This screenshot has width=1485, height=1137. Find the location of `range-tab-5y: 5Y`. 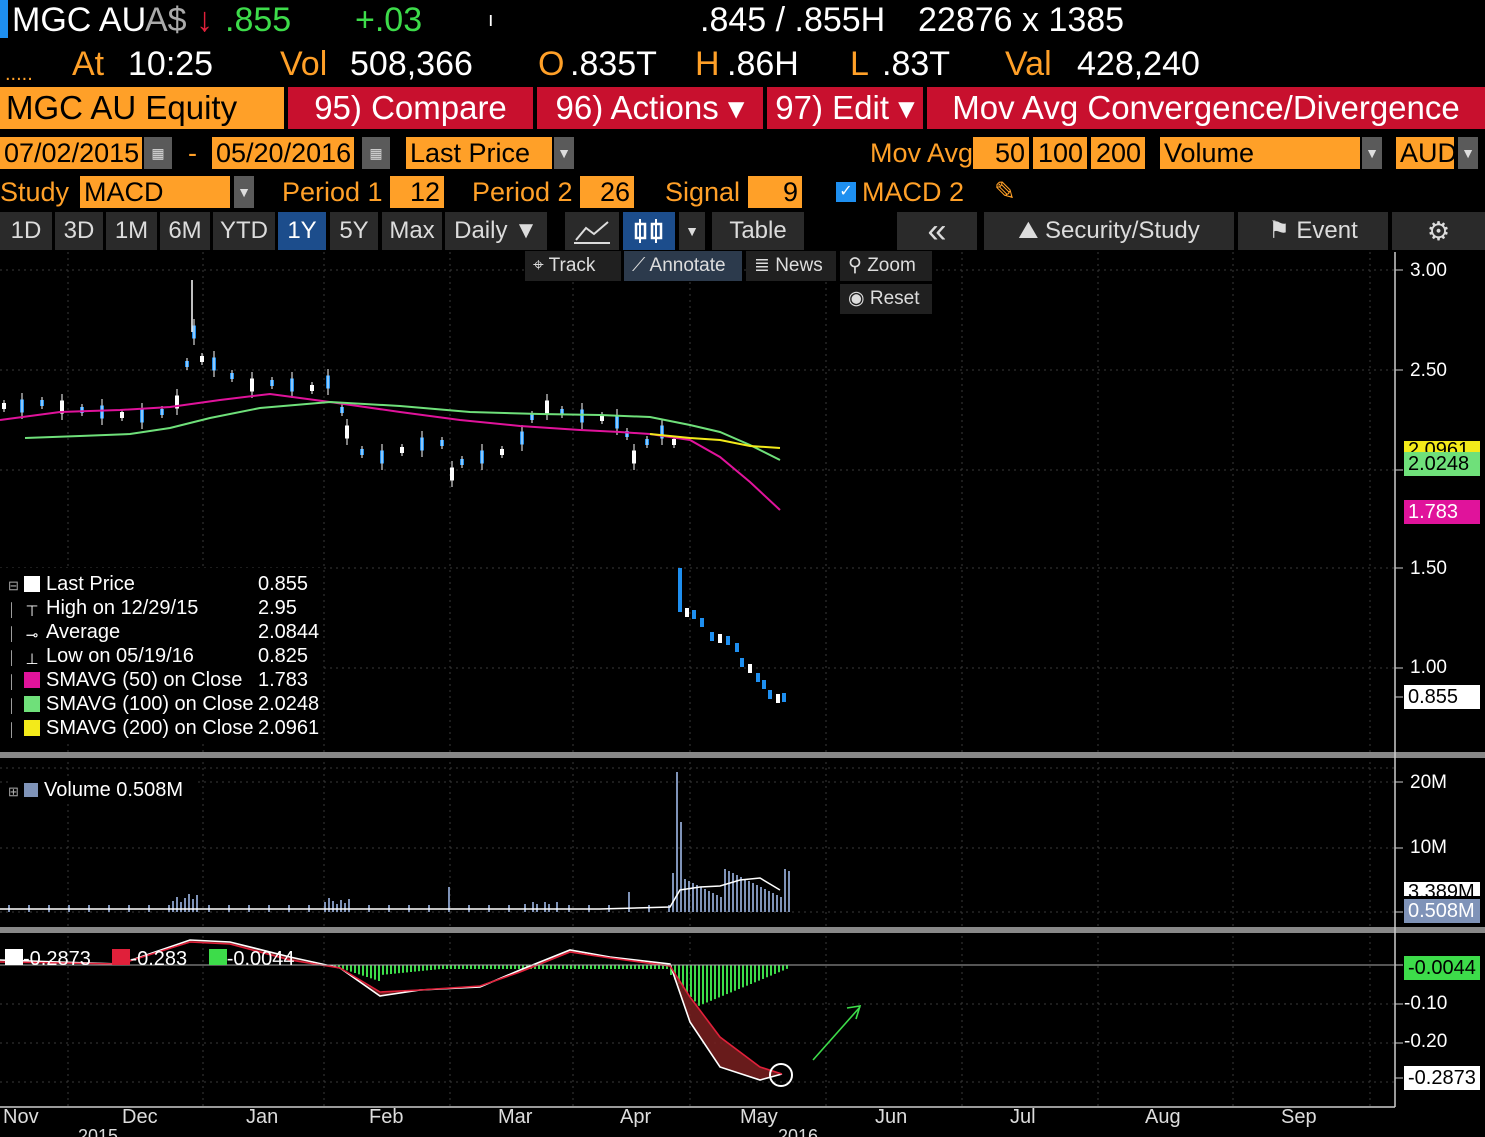

range-tab-5y: 5Y is located at coordinates (354, 231).